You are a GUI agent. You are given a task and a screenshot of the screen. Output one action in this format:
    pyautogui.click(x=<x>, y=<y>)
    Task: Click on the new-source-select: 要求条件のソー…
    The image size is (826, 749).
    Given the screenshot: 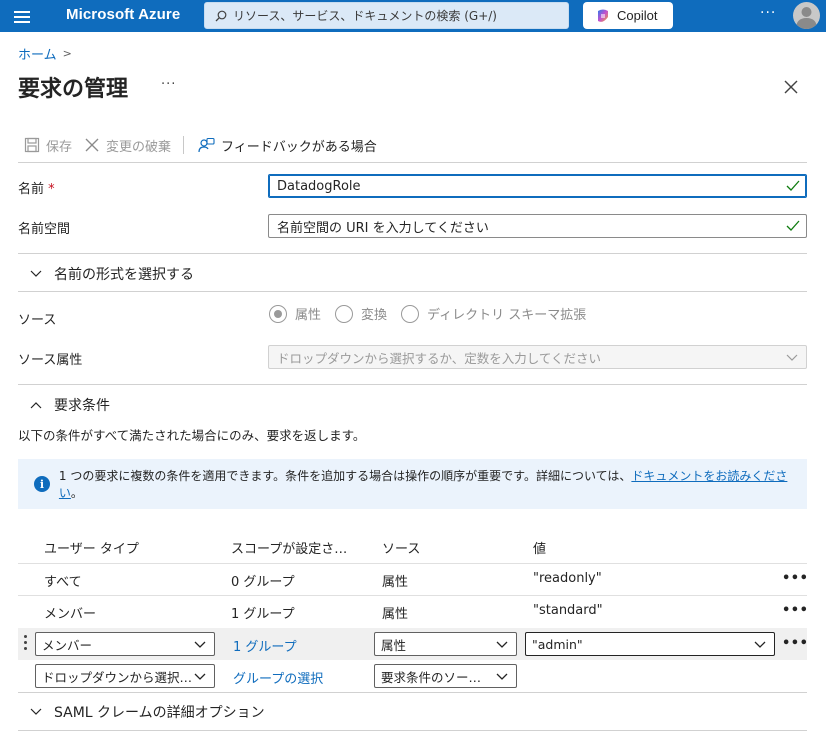 What is the action you would take?
    pyautogui.click(x=445, y=676)
    